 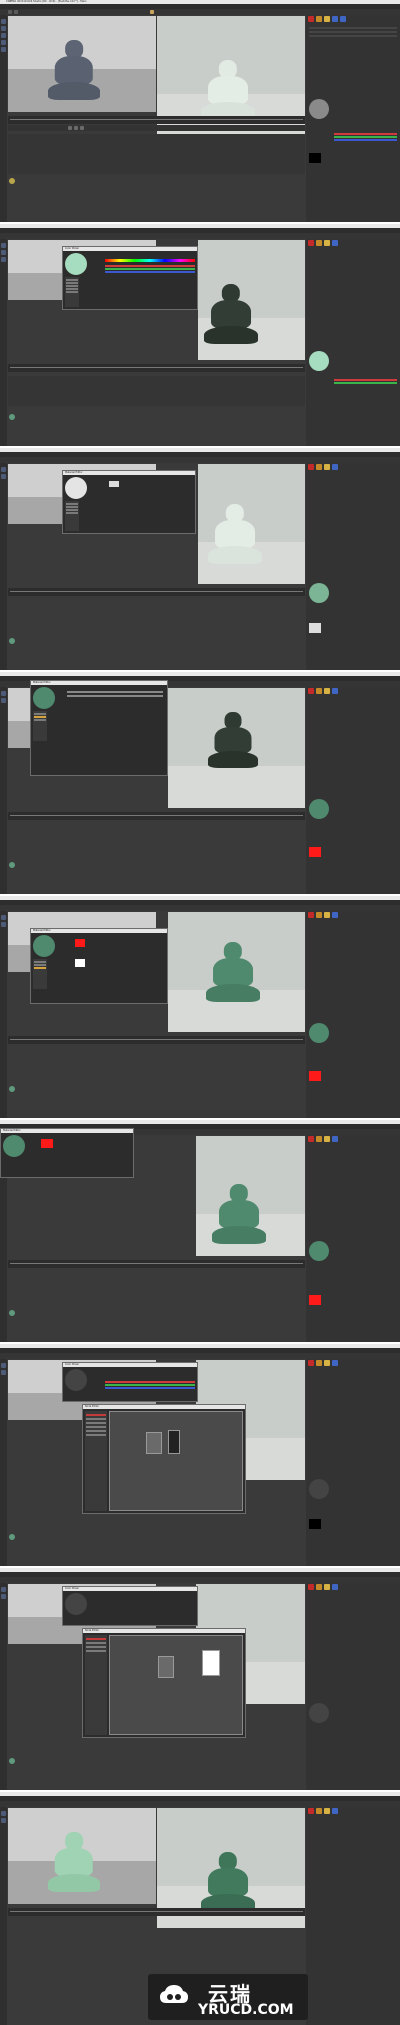 What do you see at coordinates (12, 1130) in the screenshot?
I see `dialog-title: Material Editor` at bounding box center [12, 1130].